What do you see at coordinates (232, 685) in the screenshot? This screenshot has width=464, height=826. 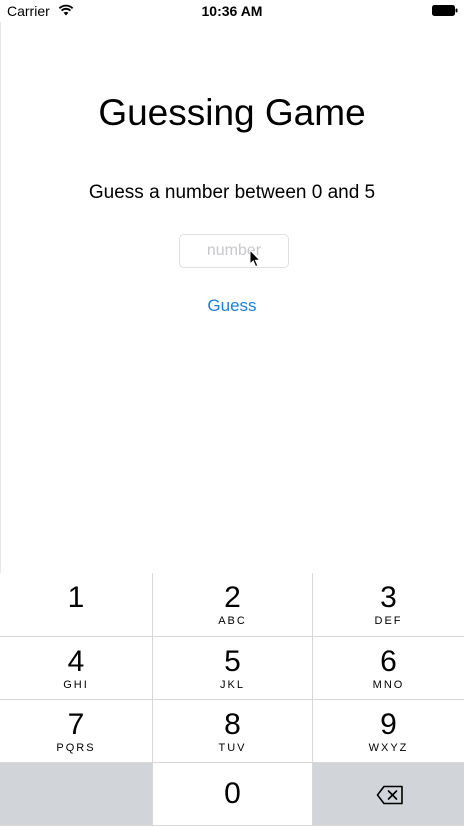 I see `key-letters: JKL` at bounding box center [232, 685].